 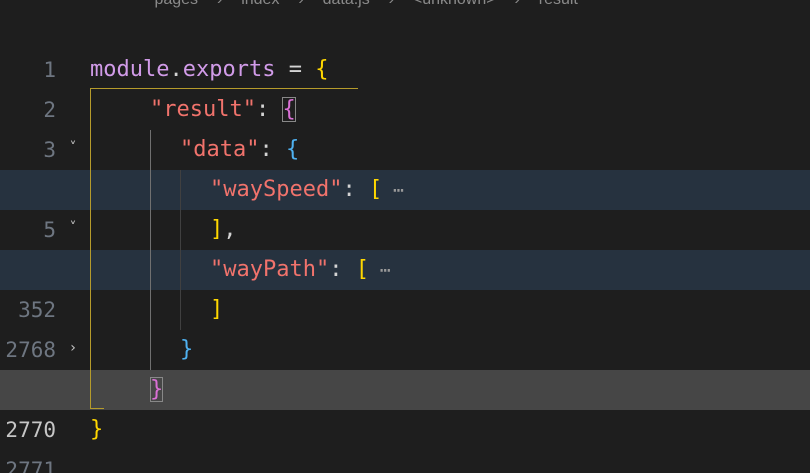 I want to click on matched-bracket: }, so click(x=157, y=389).